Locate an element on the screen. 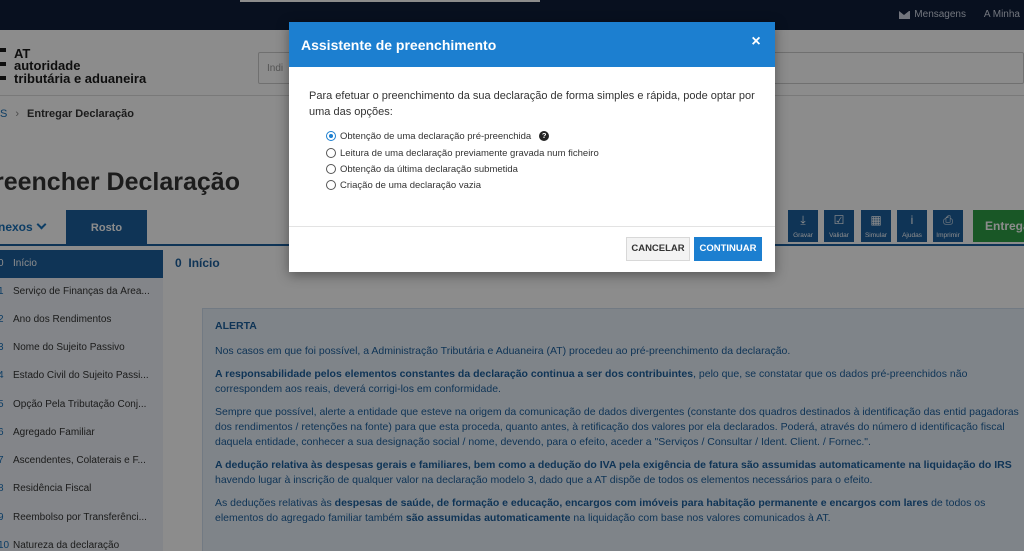 The height and width of the screenshot is (551, 1024). radio-prefilled is located at coordinates (331, 136).